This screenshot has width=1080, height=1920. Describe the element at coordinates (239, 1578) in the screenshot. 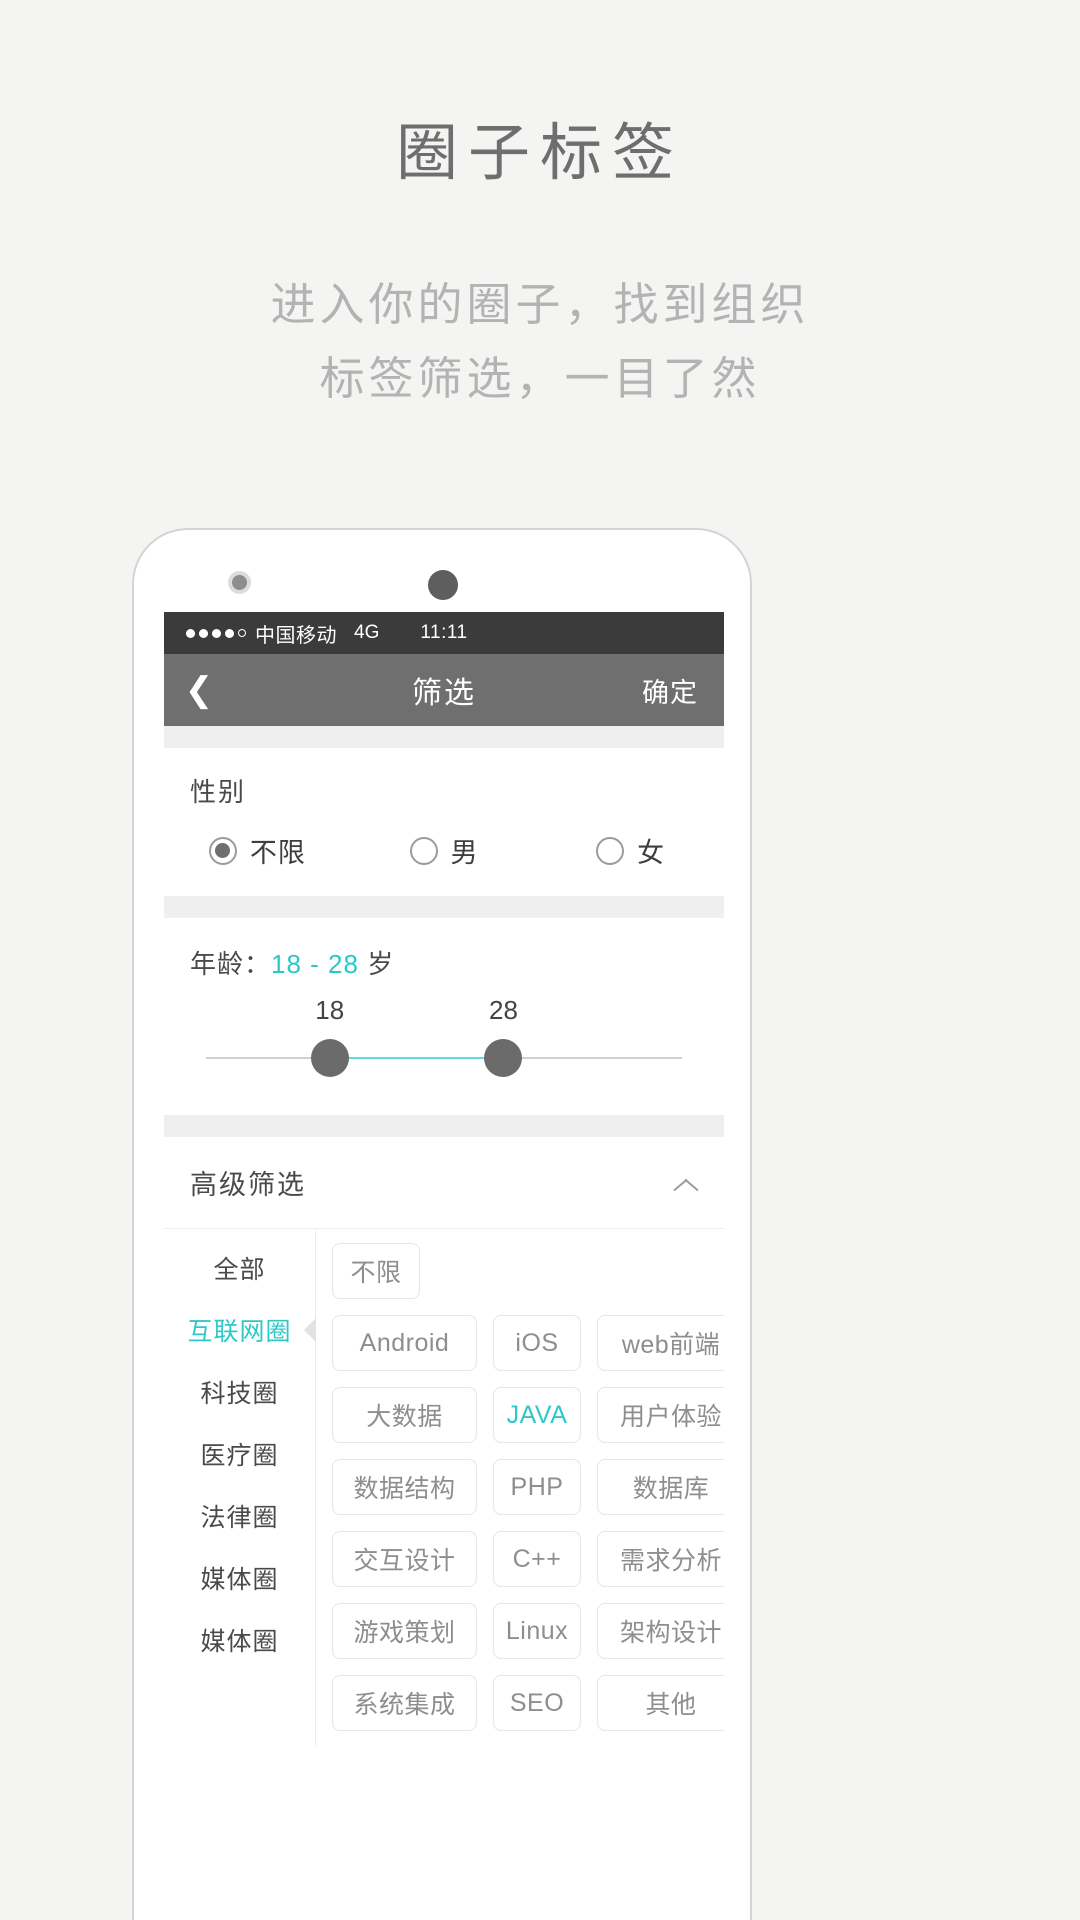

I see `category-item-media-1: 媒体圈` at that location.